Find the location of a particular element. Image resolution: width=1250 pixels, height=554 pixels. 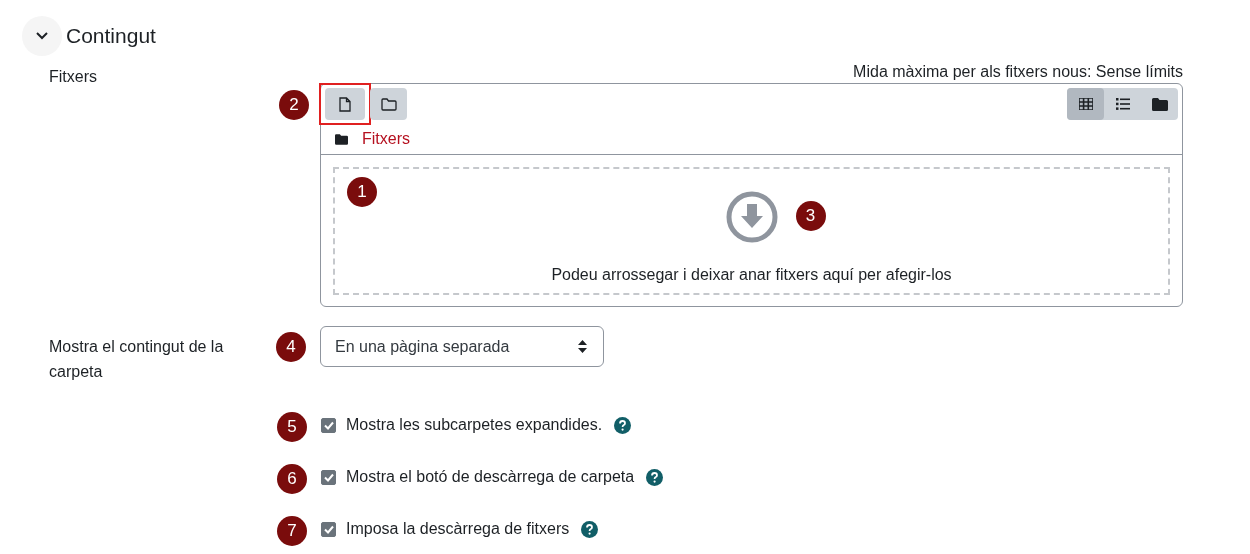

step-marker: 4 is located at coordinates (291, 347).